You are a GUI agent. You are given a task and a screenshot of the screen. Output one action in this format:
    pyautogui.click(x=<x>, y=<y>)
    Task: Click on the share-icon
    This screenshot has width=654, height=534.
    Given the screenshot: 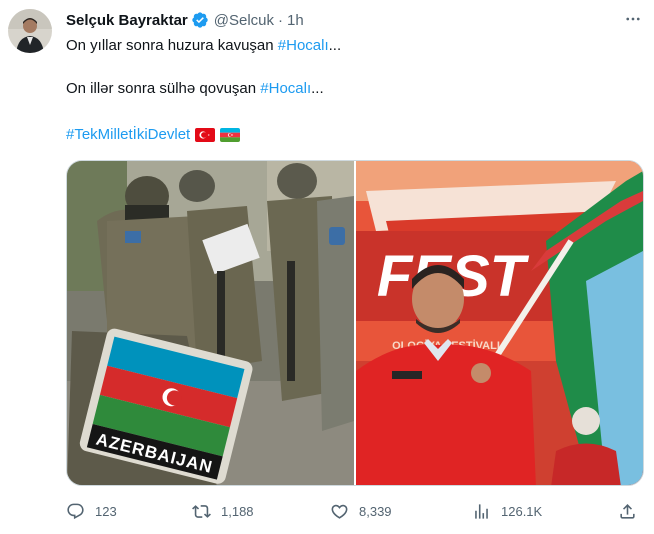 What is the action you would take?
    pyautogui.click(x=627, y=511)
    